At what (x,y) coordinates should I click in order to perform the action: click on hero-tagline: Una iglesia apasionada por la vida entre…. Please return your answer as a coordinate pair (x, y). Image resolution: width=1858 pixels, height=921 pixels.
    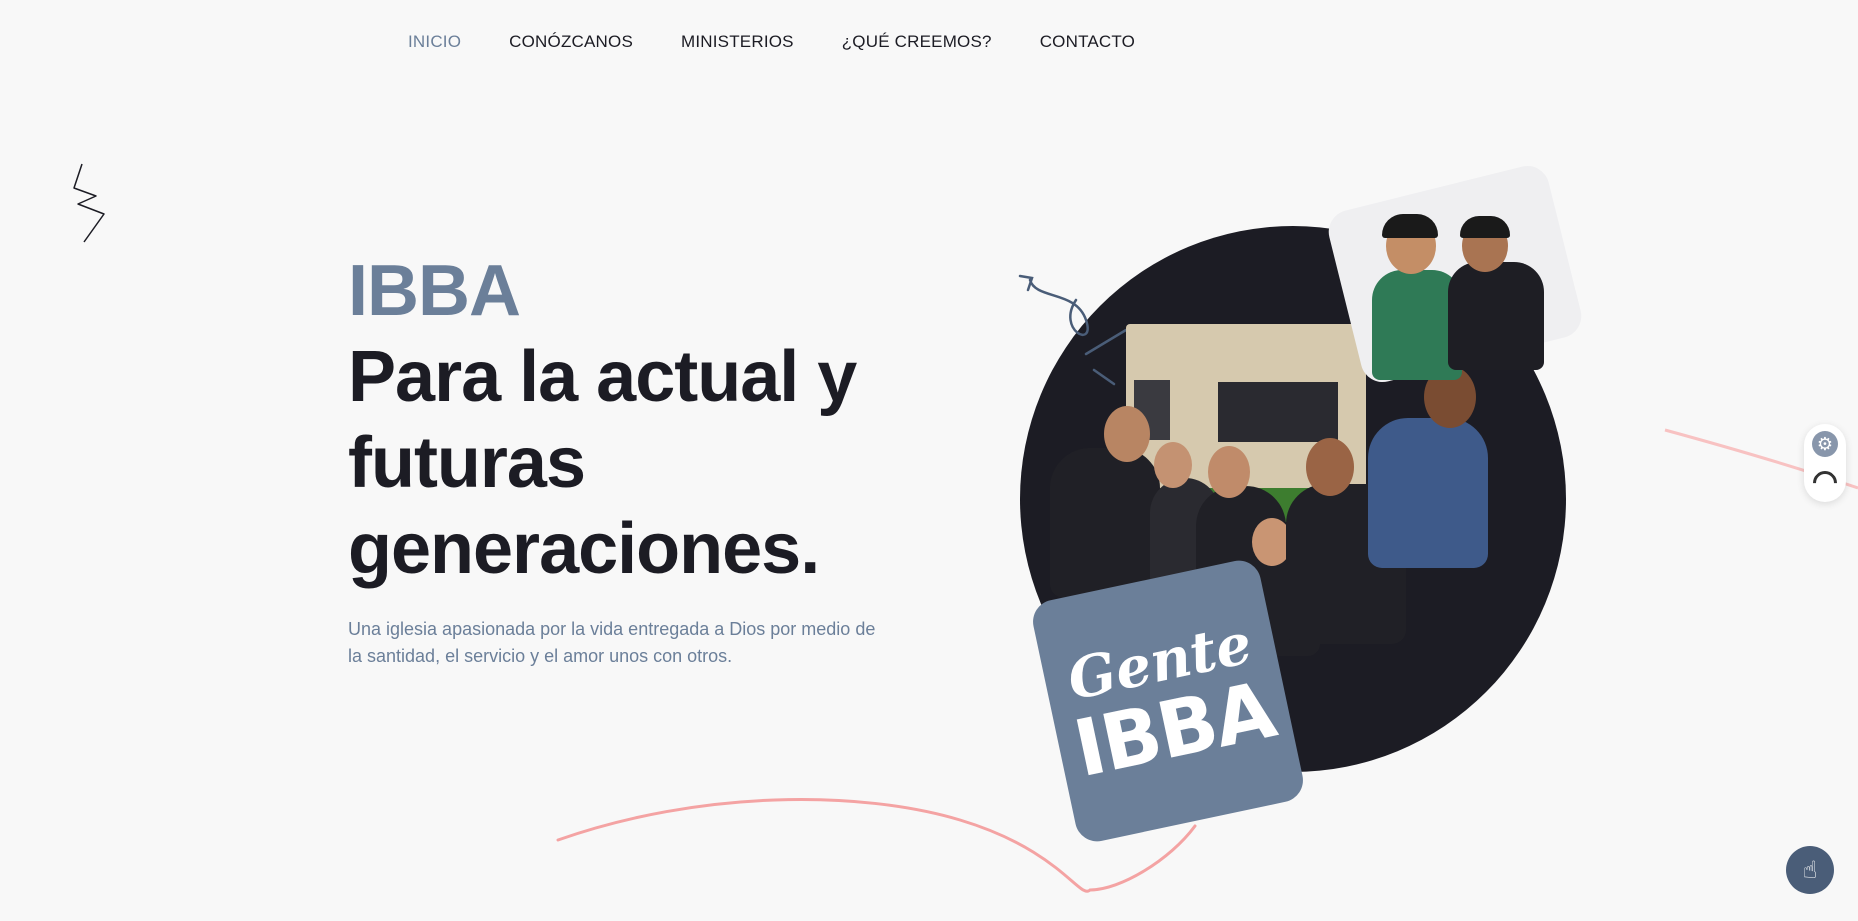
    Looking at the image, I should click on (612, 642).